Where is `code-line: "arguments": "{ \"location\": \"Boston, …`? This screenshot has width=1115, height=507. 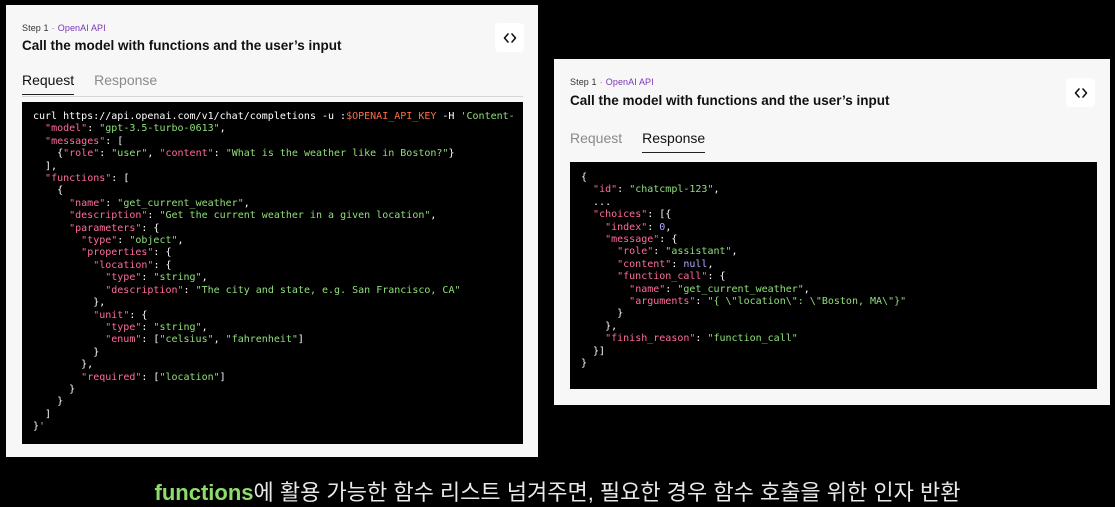
code-line: "arguments": "{ \"location\": \"Boston, … is located at coordinates (768, 302).